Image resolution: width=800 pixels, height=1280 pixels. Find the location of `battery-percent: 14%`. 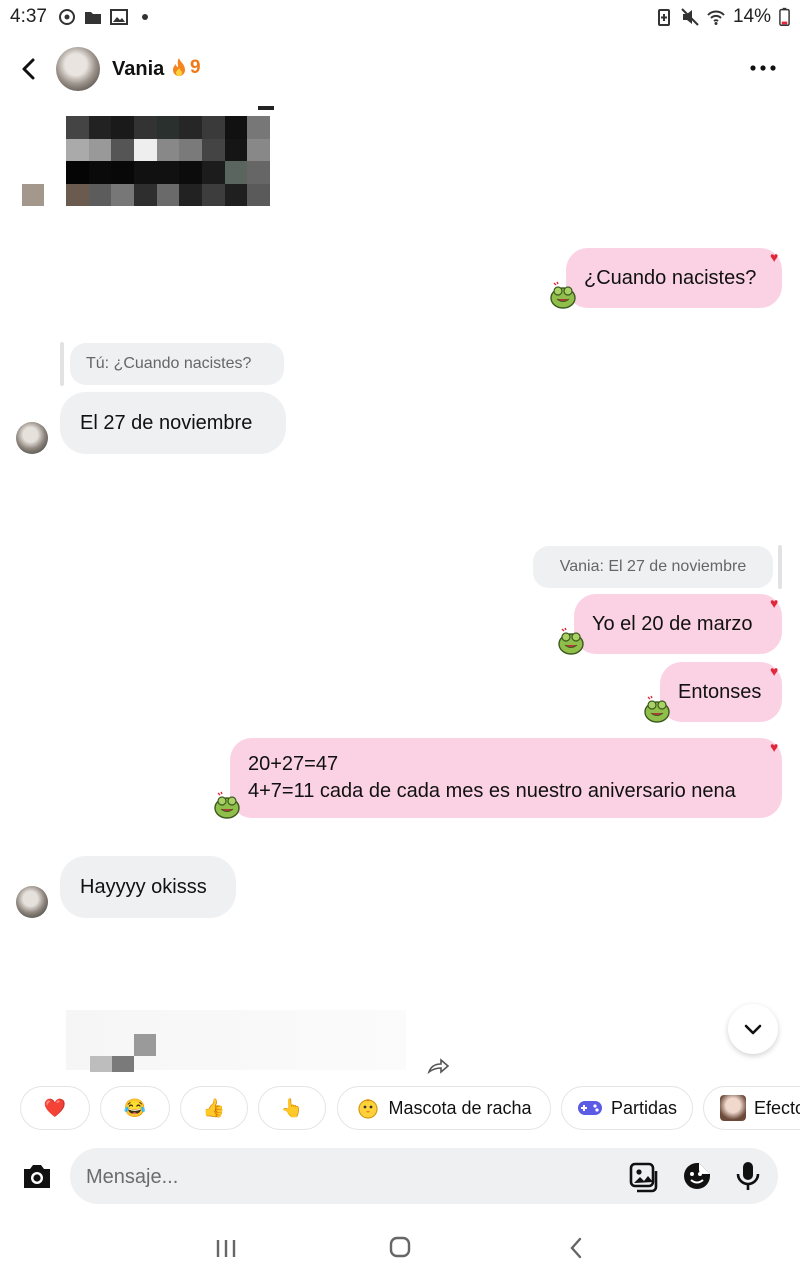

battery-percent: 14% is located at coordinates (751, 16).